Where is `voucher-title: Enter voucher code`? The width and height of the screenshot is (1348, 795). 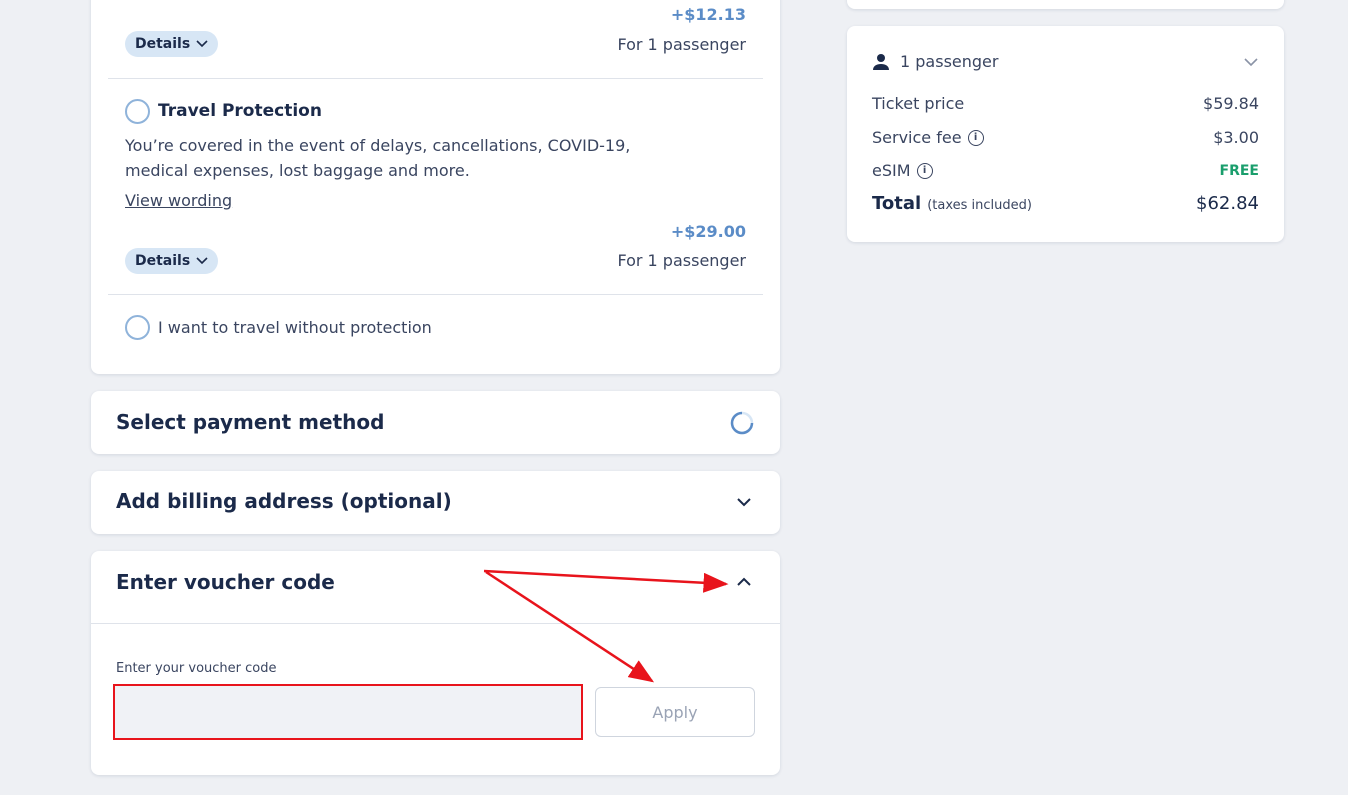 voucher-title: Enter voucher code is located at coordinates (225, 582).